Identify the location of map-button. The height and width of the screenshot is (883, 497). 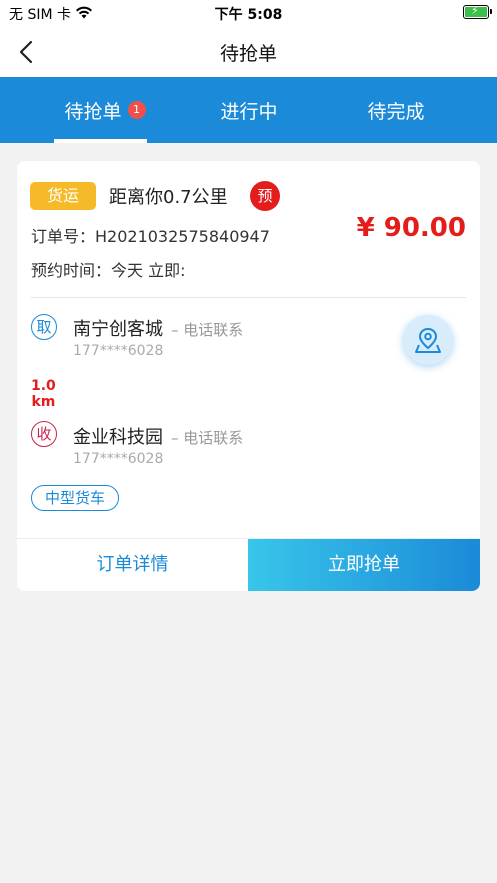
(428, 340).